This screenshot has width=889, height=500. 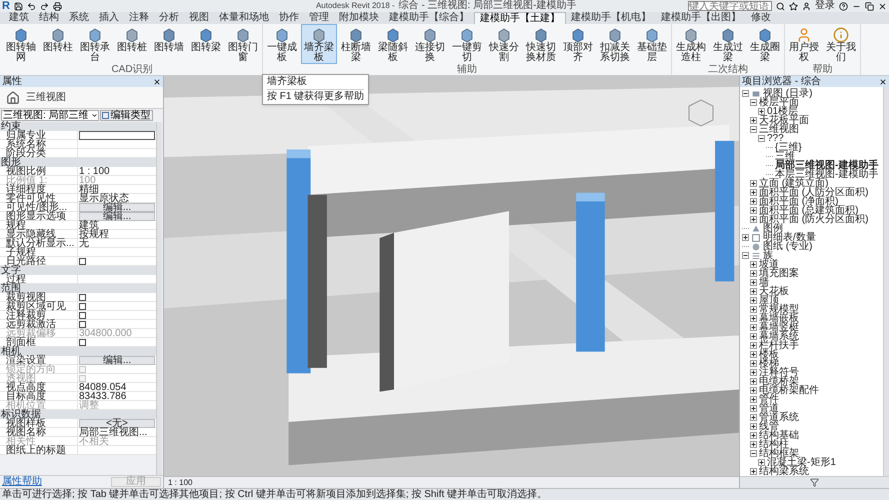 What do you see at coordinates (157, 82) in the screenshot?
I see `close-icon` at bounding box center [157, 82].